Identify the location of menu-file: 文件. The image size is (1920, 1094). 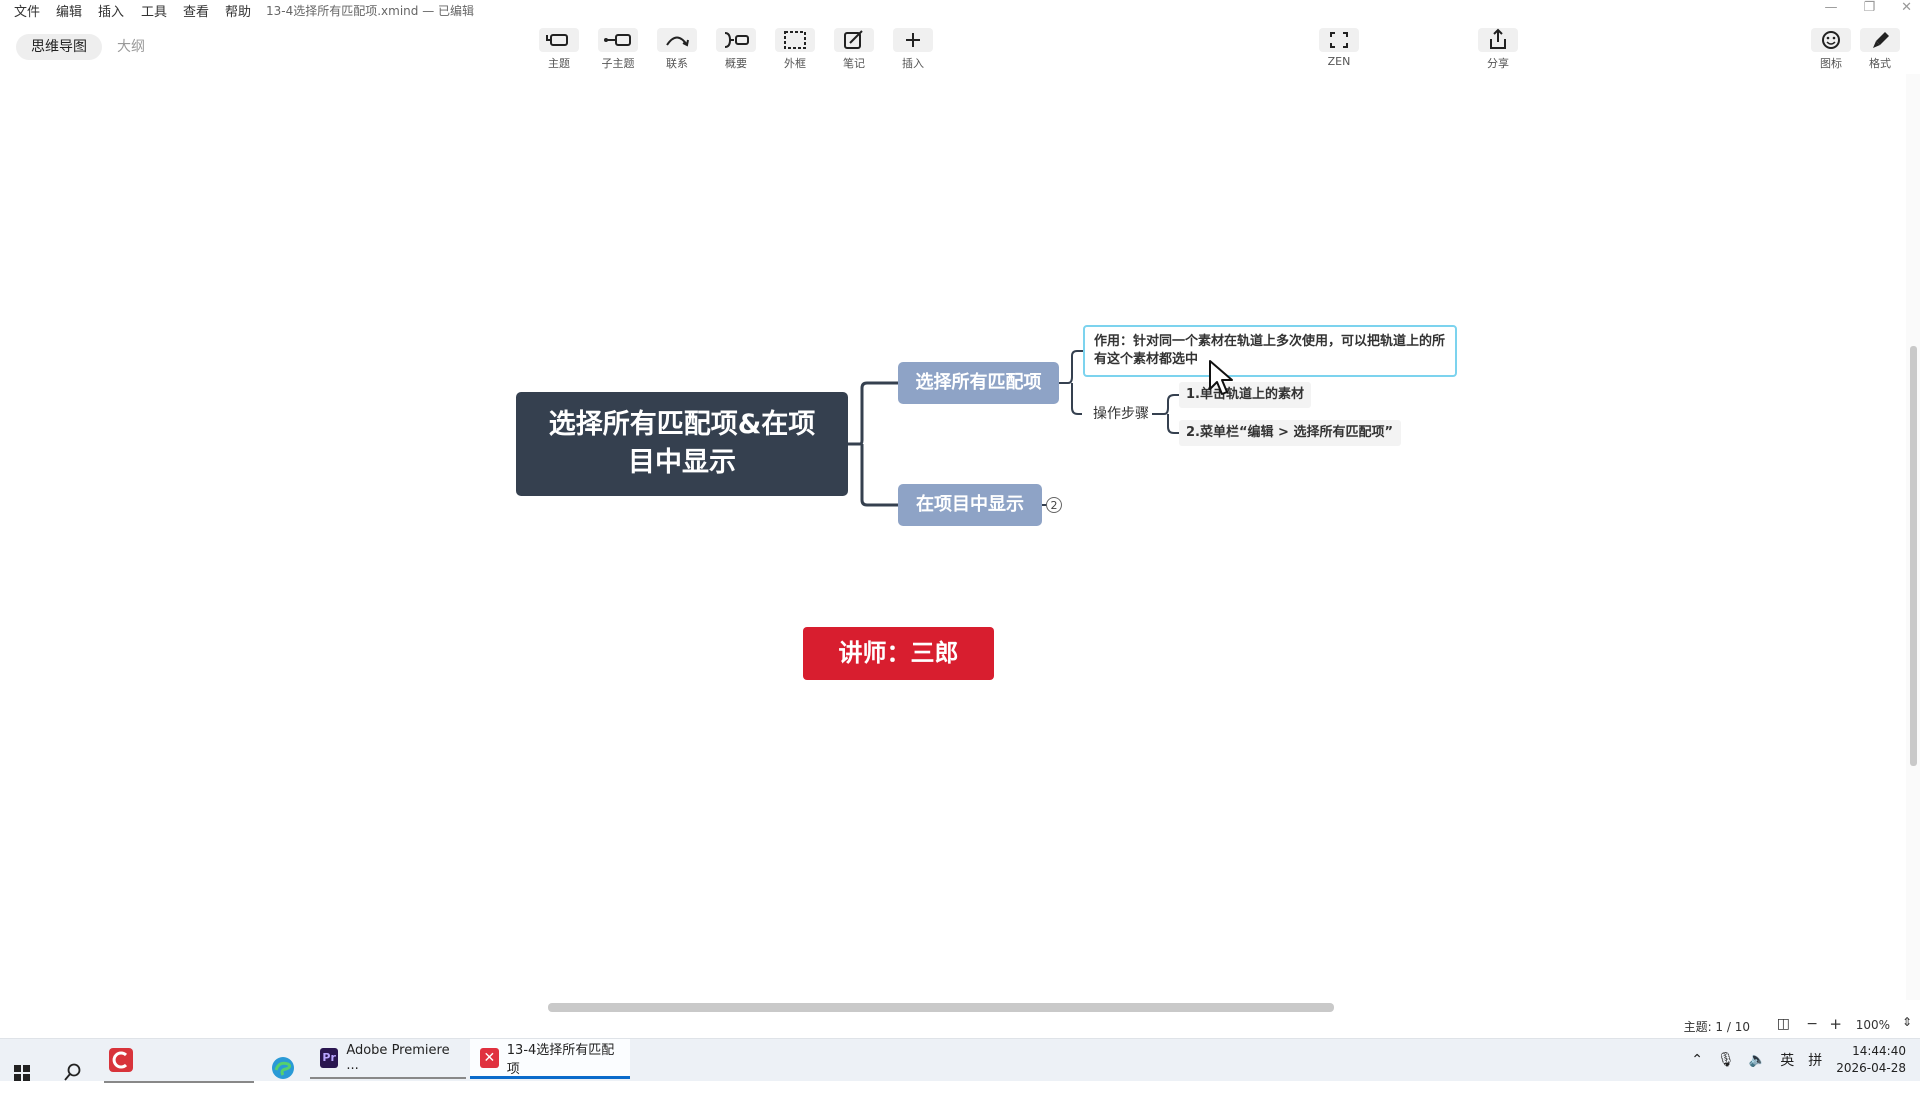
(27, 10).